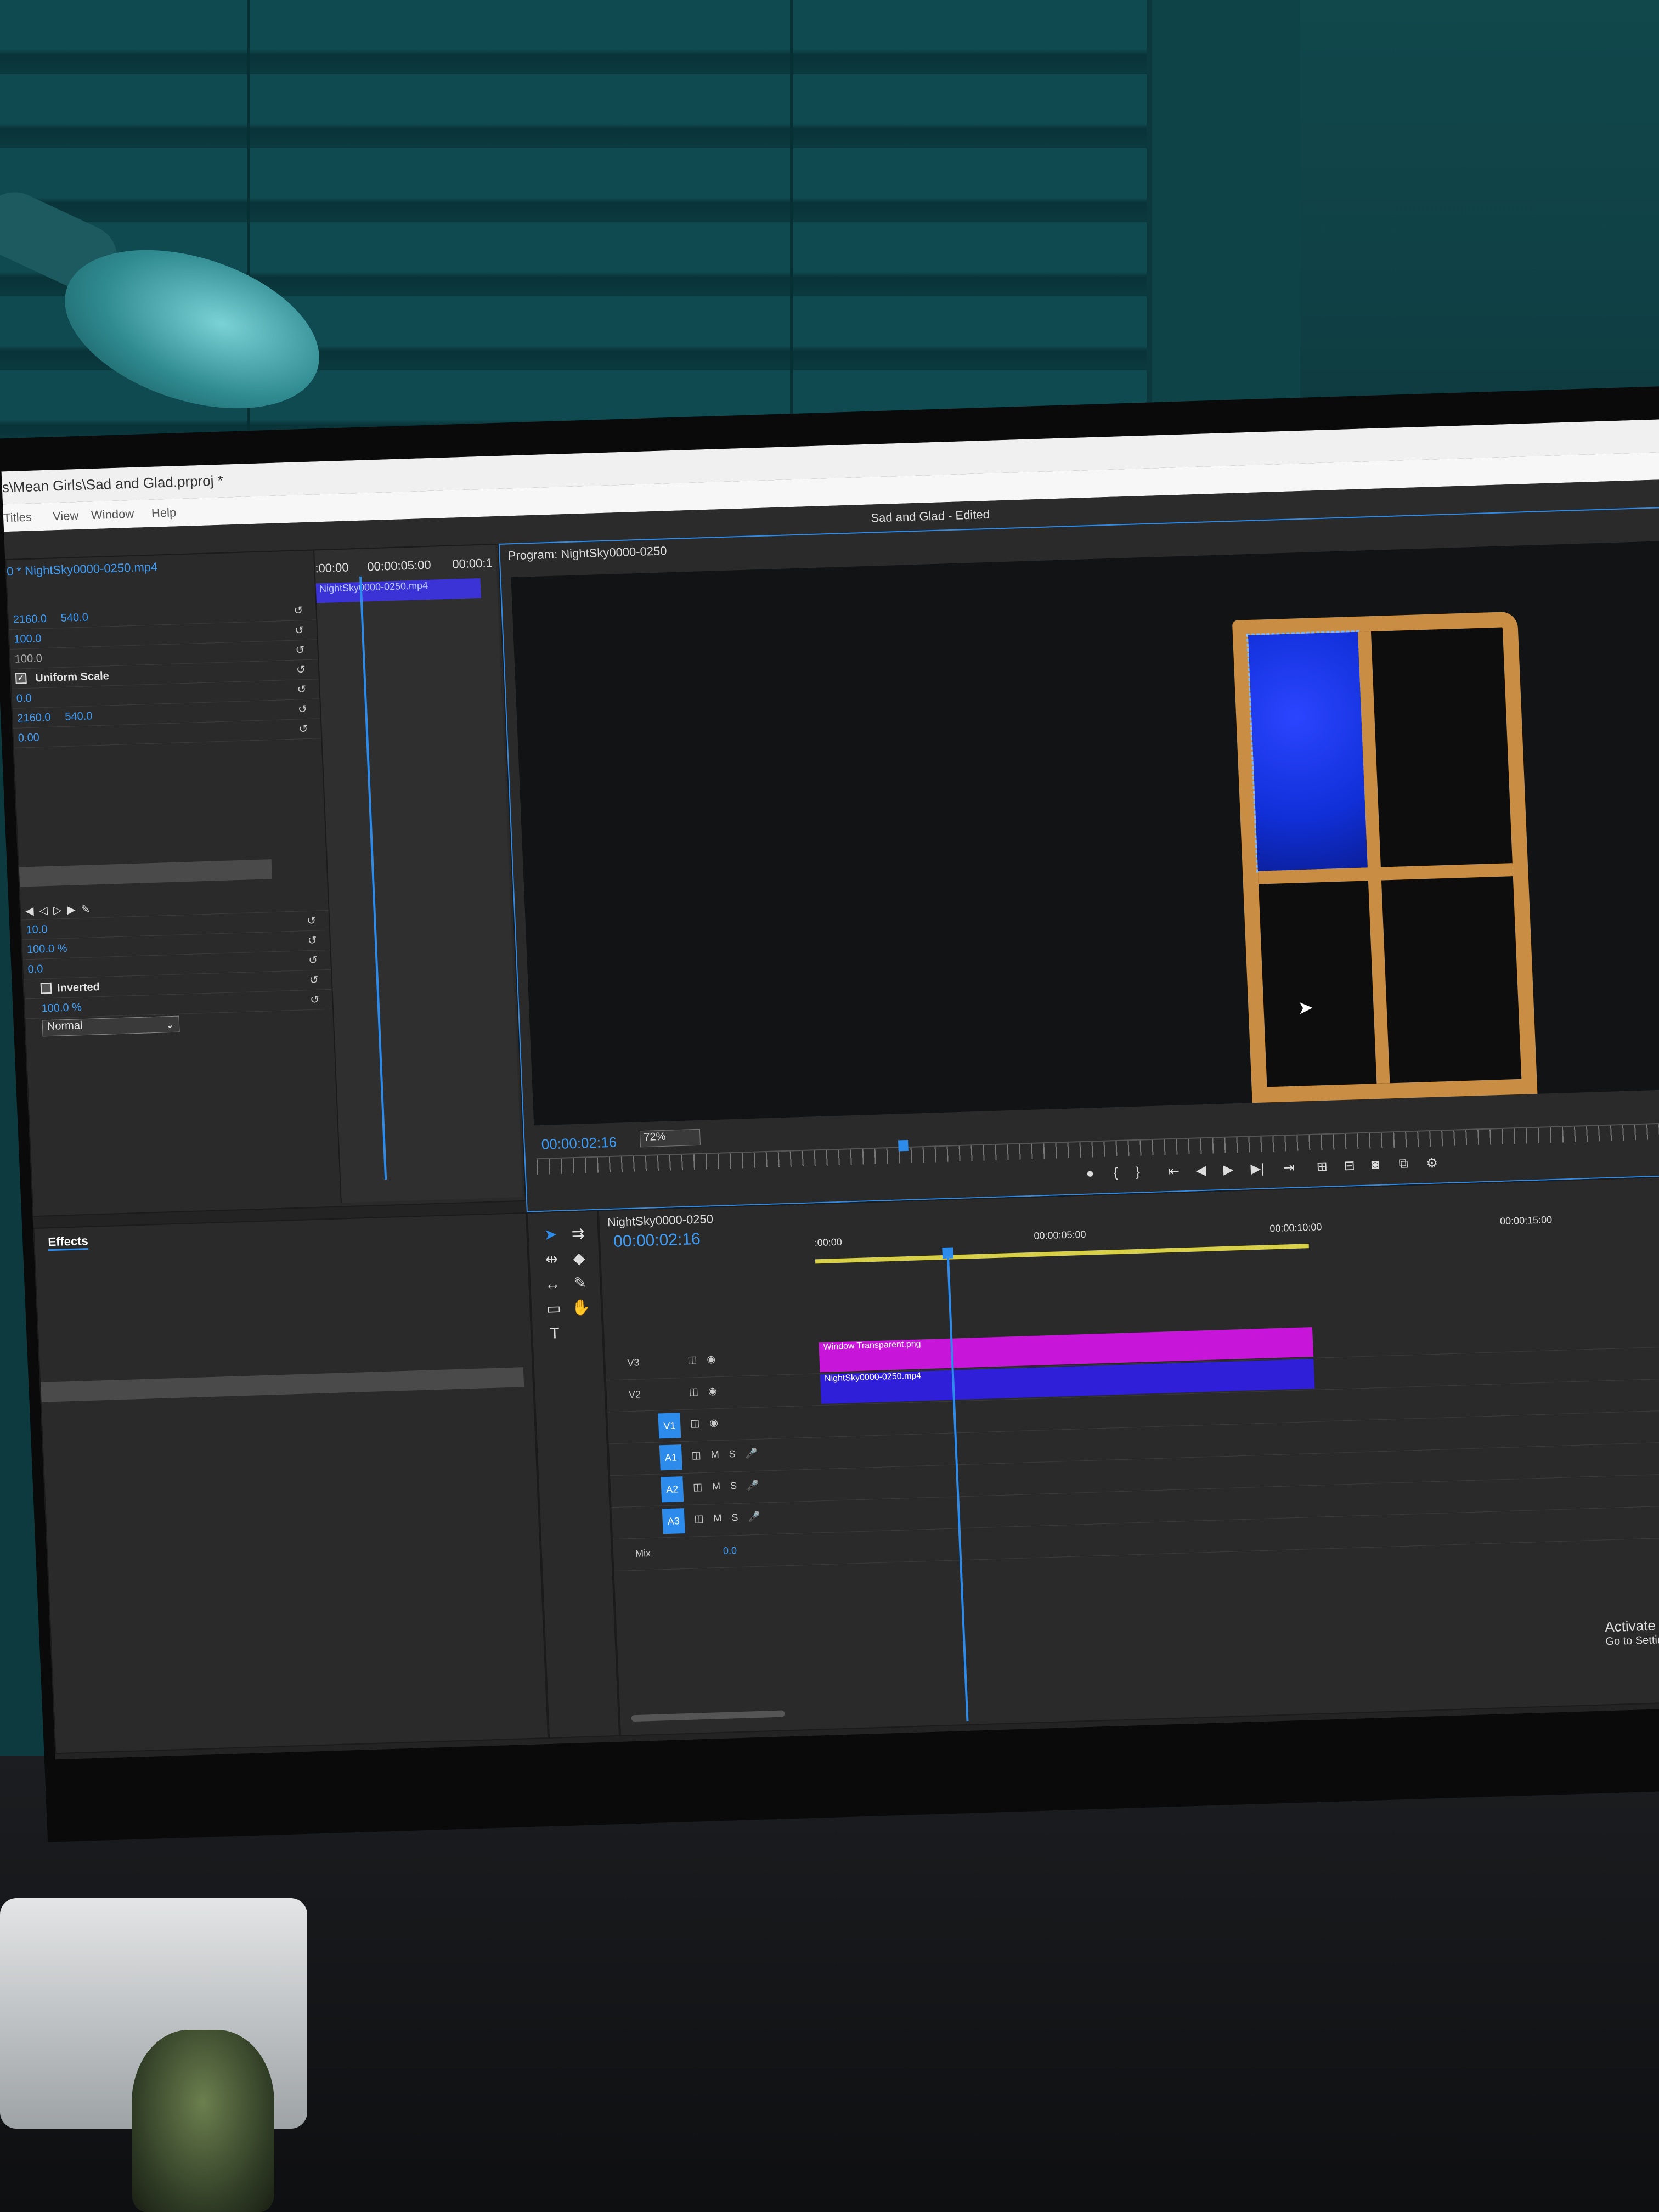 The image size is (1659, 2212). What do you see at coordinates (550, 1235) in the screenshot?
I see `selection-tool-icon: ➤` at bounding box center [550, 1235].